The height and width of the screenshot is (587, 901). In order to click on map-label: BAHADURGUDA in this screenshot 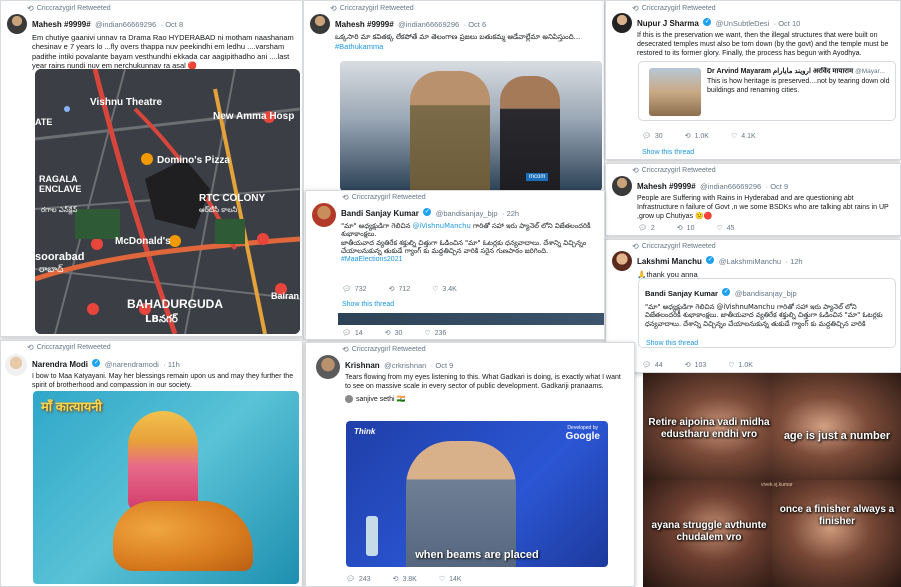, I will do `click(175, 304)`.